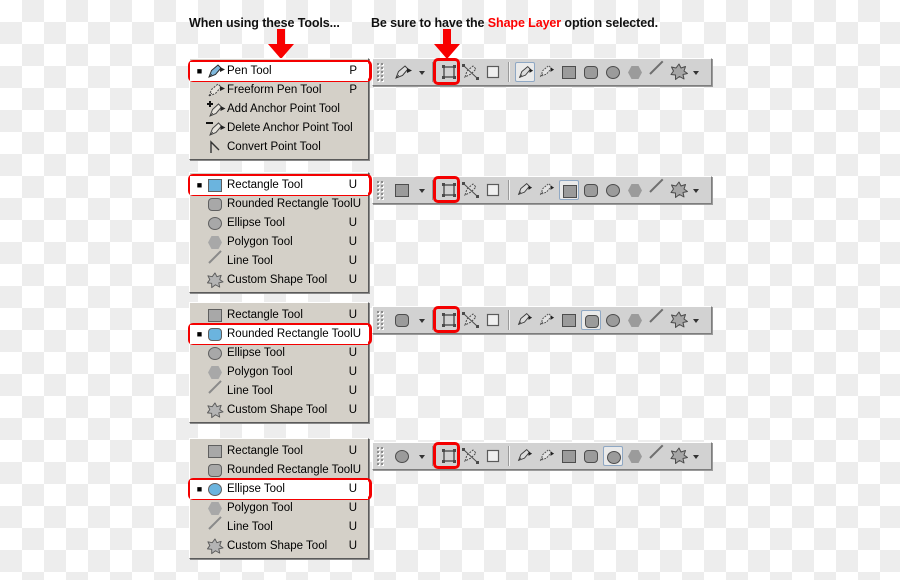  I want to click on flyout-item-convert-point-tool: Convert Point Tool, so click(279, 147).